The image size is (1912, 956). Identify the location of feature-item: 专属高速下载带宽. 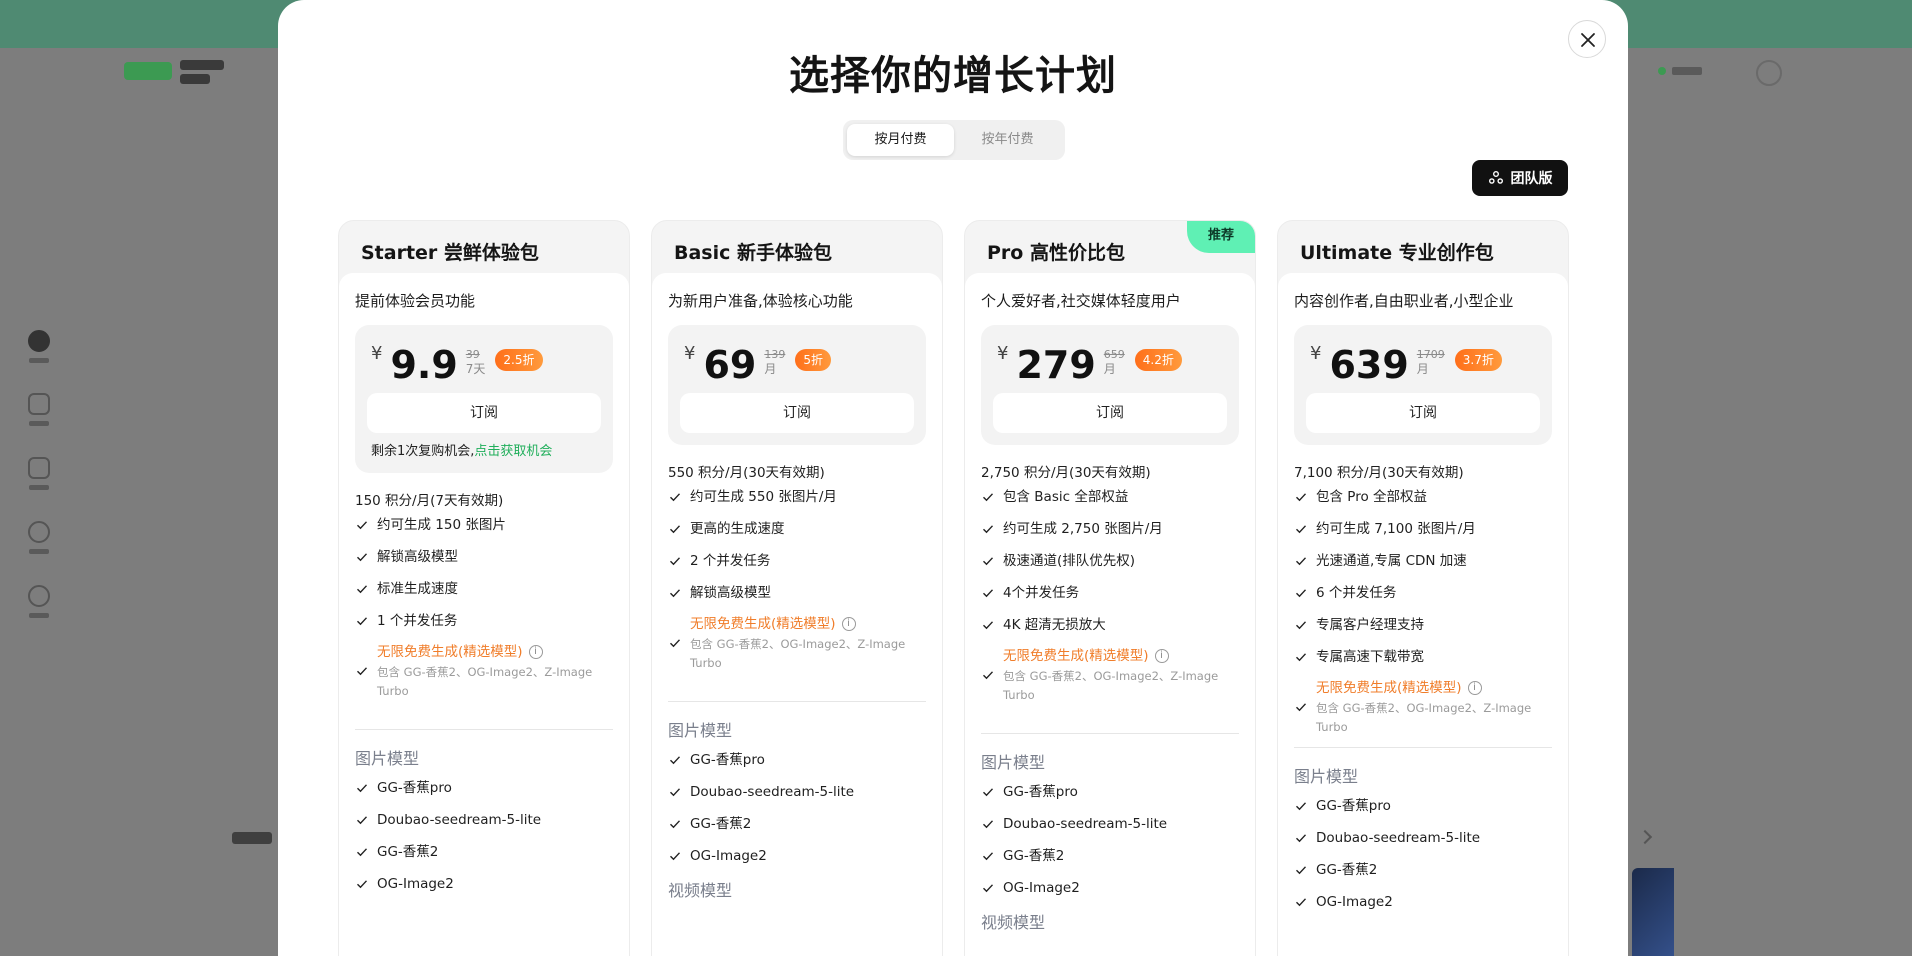
(1423, 657).